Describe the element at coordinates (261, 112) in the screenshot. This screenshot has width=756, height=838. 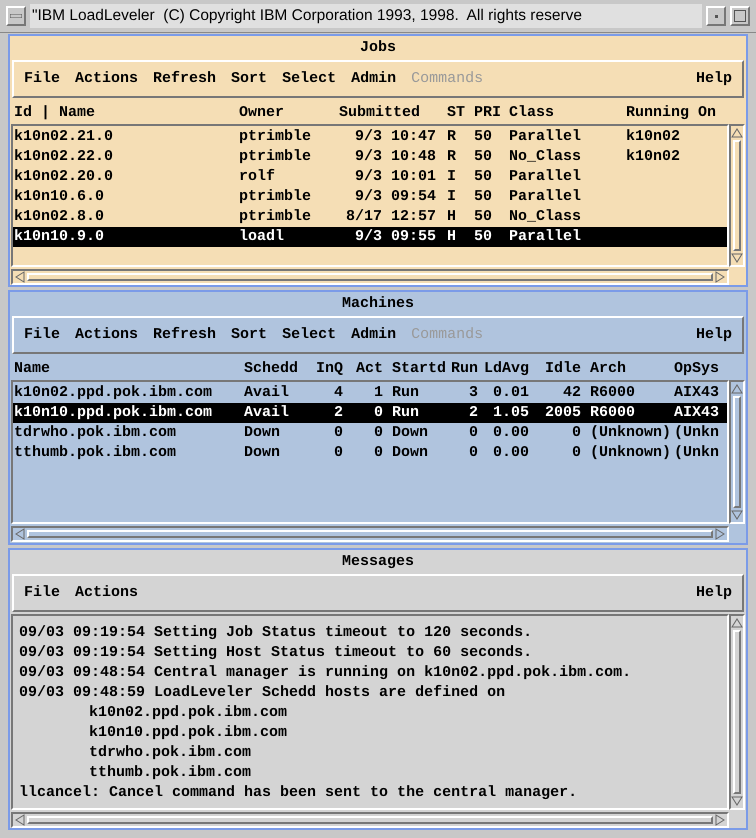
I see `column-header: Owner` at that location.